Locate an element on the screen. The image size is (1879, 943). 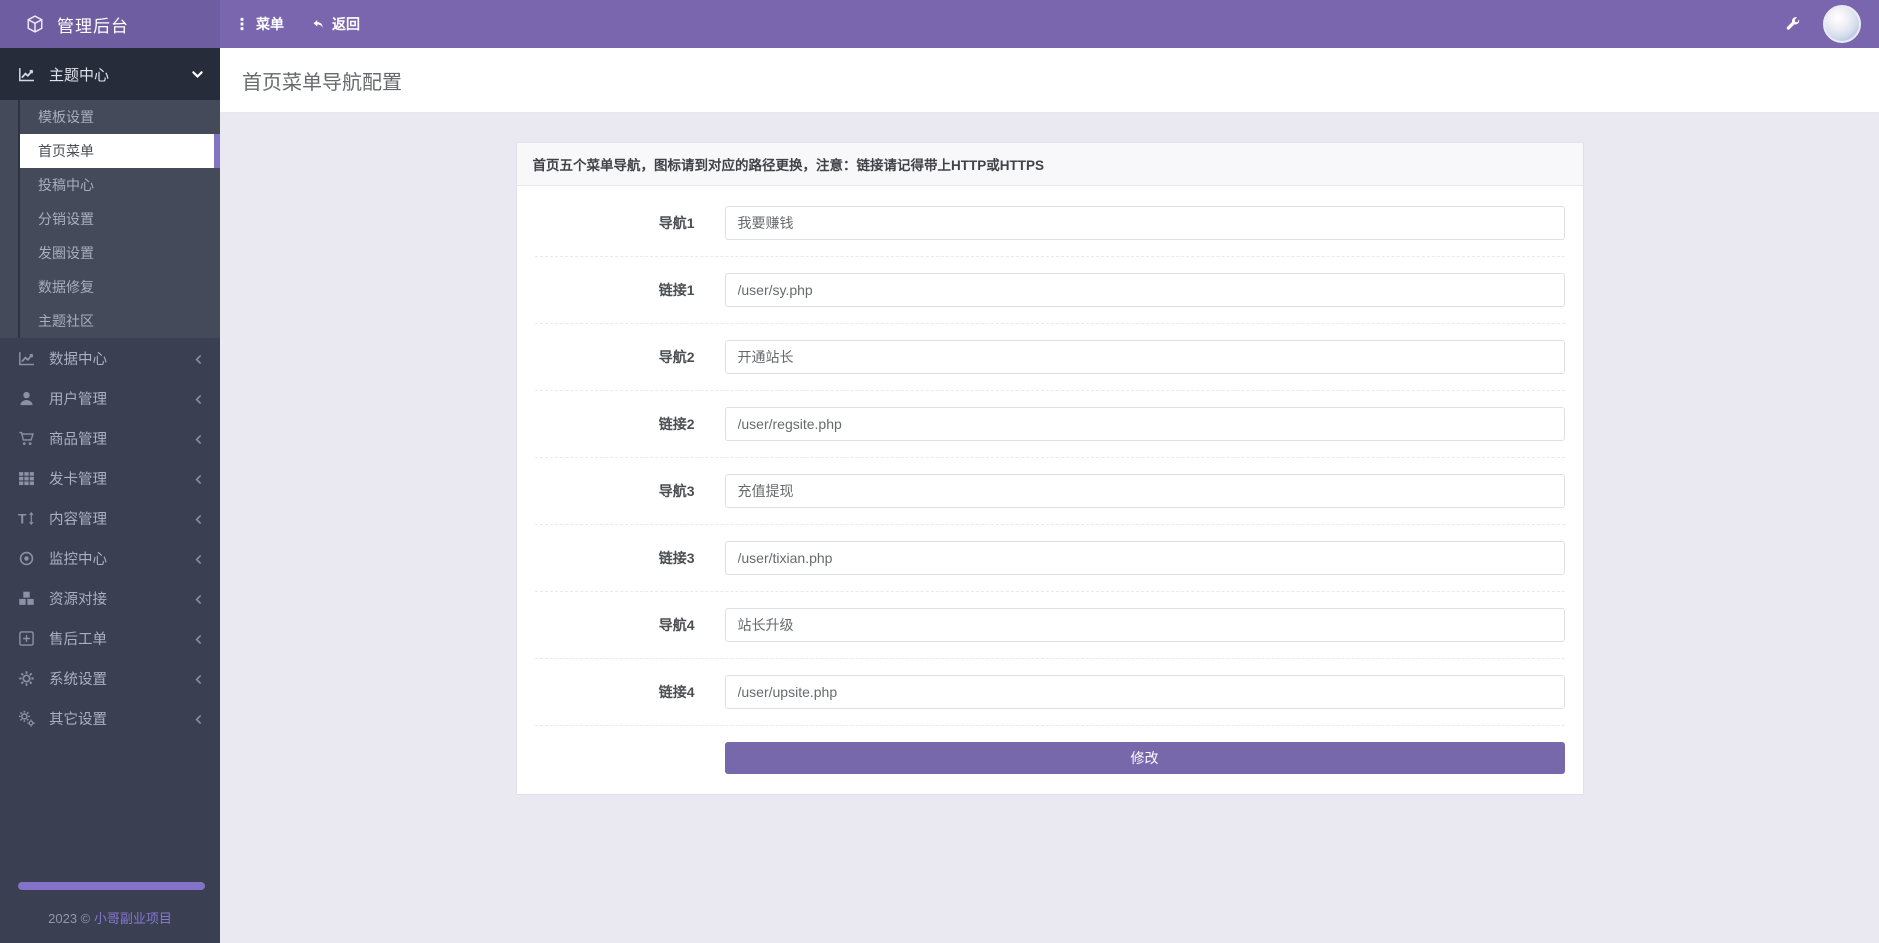
brand: 管理后台 is located at coordinates (110, 24).